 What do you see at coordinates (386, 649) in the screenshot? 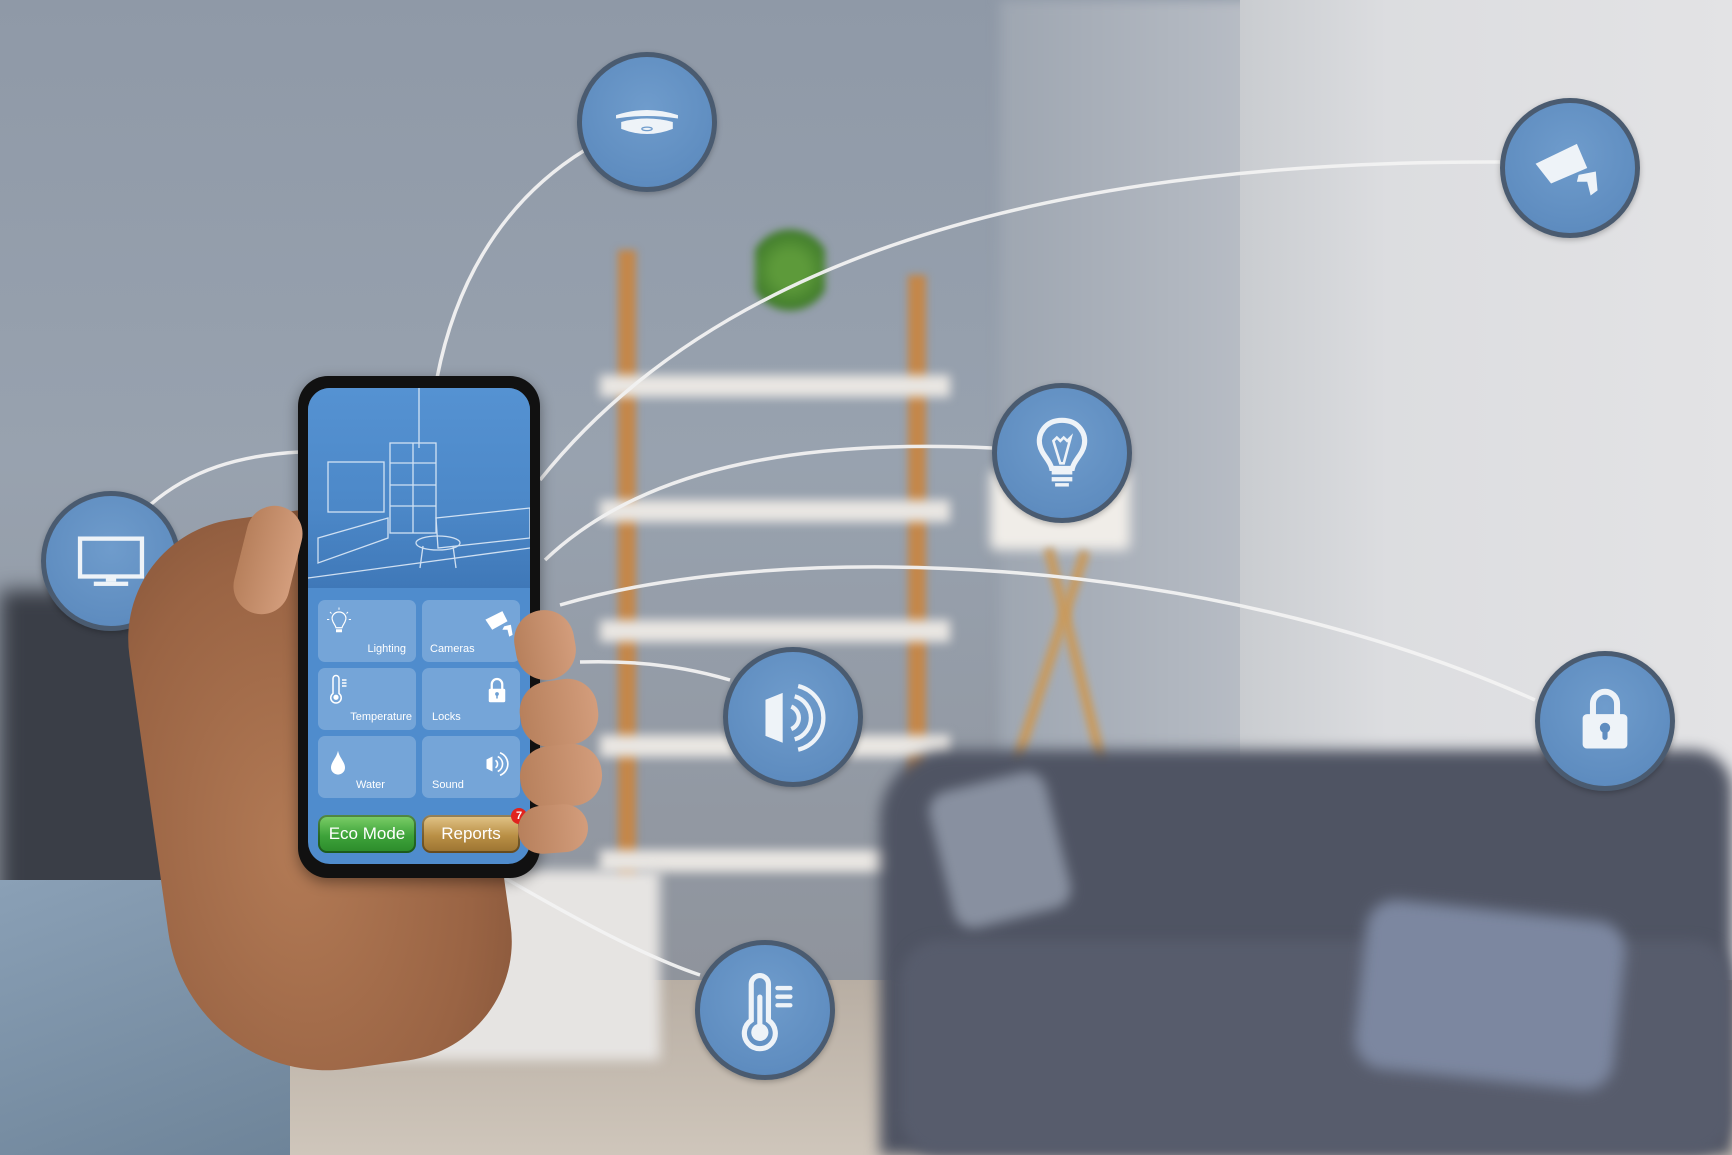
I see `tile-label: Lighting` at bounding box center [386, 649].